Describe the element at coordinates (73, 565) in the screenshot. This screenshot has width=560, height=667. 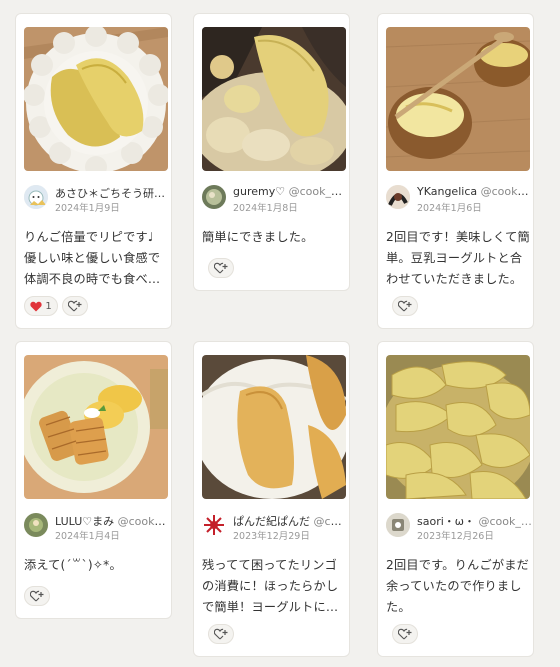
I see `comment-text: 添えて(ˊ꒳ˋ)✧*。` at that location.